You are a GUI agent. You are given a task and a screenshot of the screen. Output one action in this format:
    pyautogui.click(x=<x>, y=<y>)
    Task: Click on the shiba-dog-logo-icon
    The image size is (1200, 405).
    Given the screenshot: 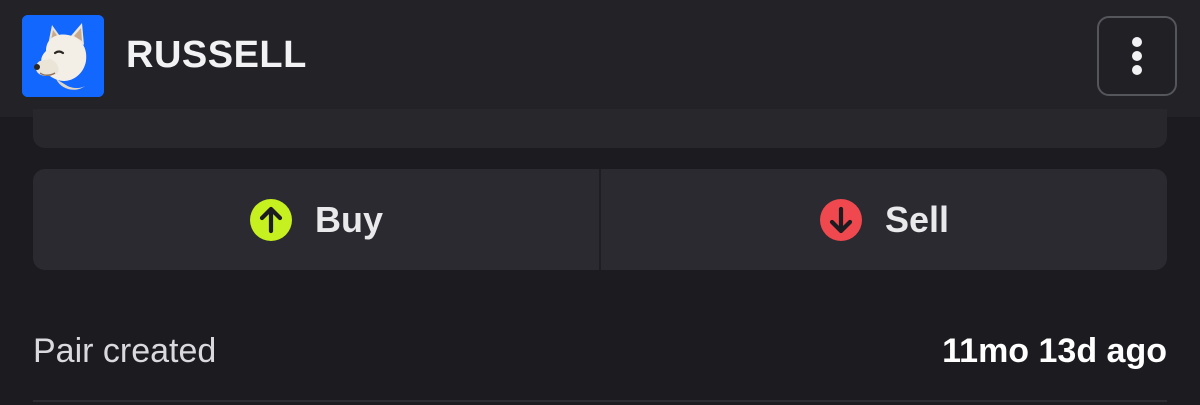 What is the action you would take?
    pyautogui.click(x=63, y=56)
    